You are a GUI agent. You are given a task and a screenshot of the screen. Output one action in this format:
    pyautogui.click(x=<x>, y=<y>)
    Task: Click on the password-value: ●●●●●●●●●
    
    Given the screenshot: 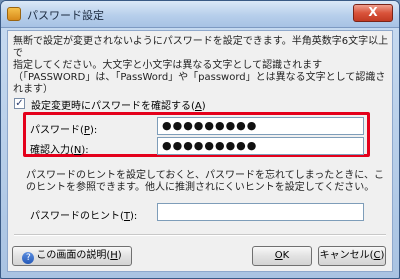 What is the action you would take?
    pyautogui.click(x=210, y=125)
    